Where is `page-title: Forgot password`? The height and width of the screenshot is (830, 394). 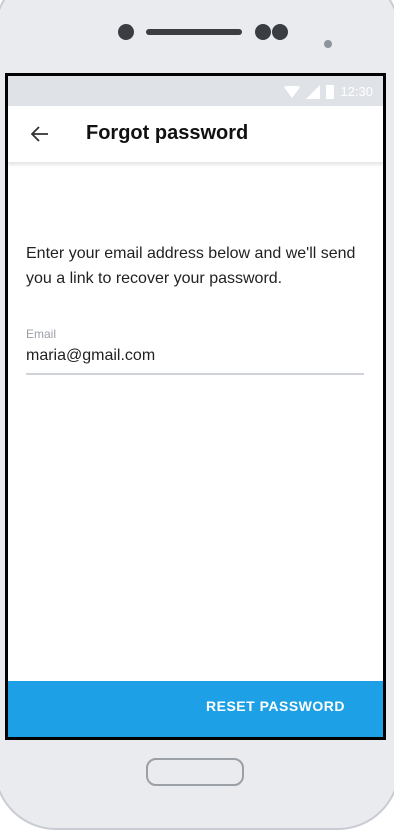
page-title: Forgot password is located at coordinates (167, 133).